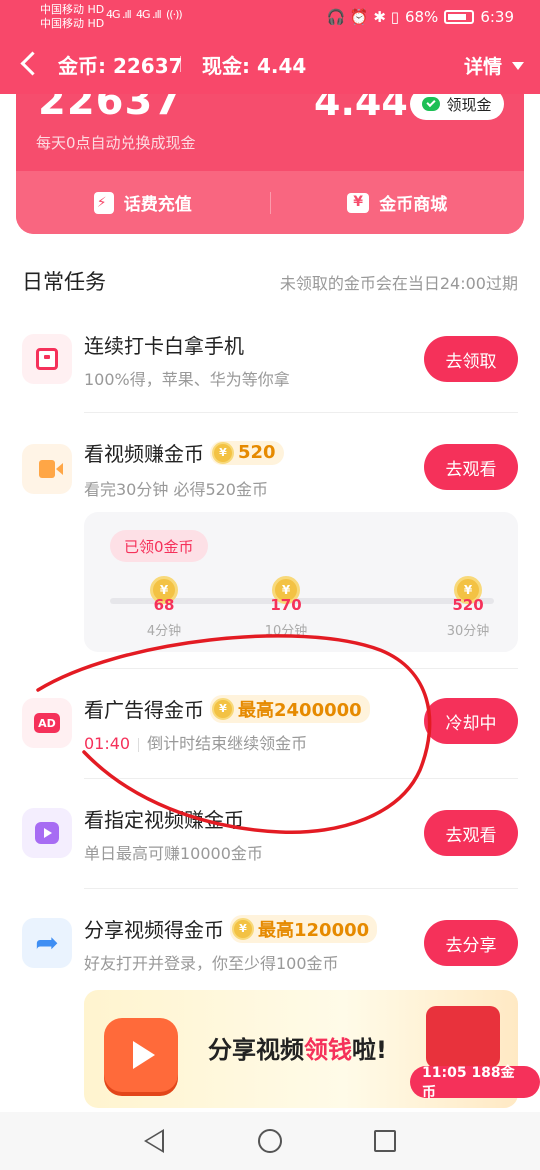 The height and width of the screenshot is (1170, 540). I want to click on task-title: 看广告得金币 ¥ 最高2400000, so click(227, 708).